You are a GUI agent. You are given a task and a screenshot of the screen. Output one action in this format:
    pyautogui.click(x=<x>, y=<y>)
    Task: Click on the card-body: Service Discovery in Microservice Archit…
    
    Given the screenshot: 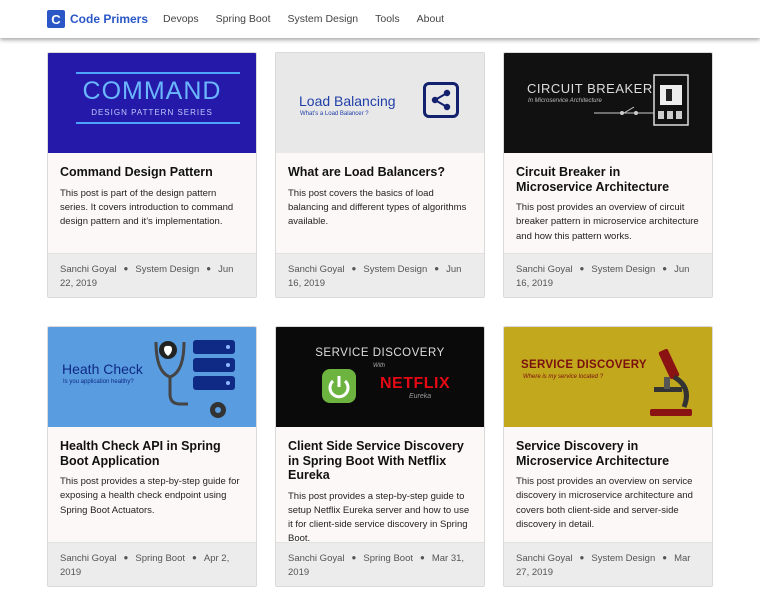 What is the action you would take?
    pyautogui.click(x=608, y=479)
    